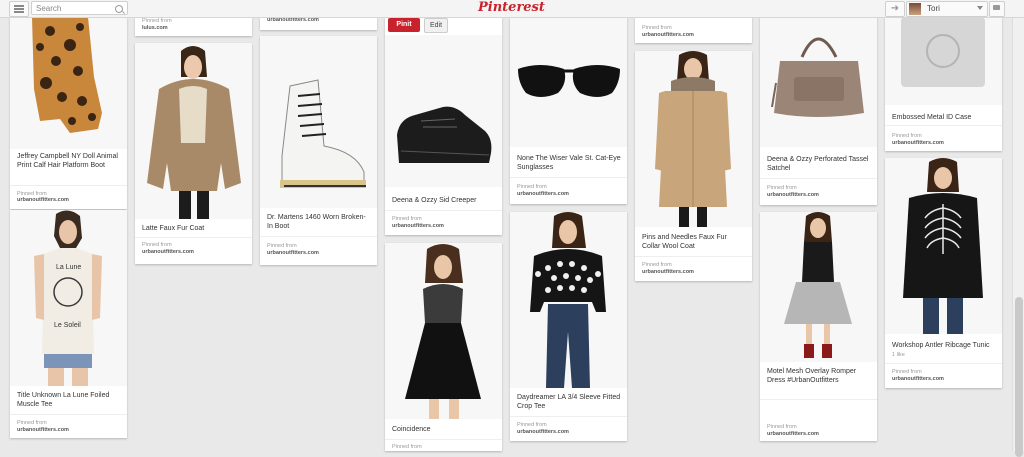 This screenshot has width=1024, height=457. What do you see at coordinates (68, 298) in the screenshot?
I see `pin-image: La Lune Le Soleil` at bounding box center [68, 298].